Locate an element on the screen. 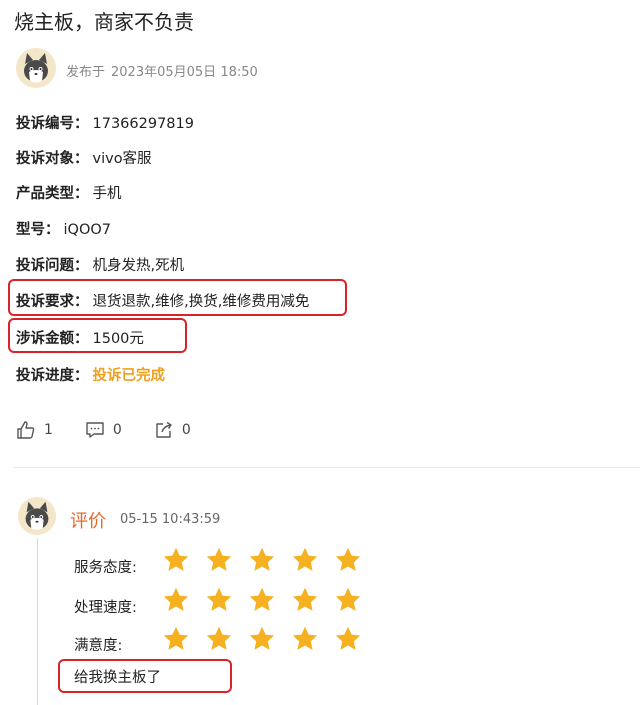 The width and height of the screenshot is (640, 705). comment-button: 0 is located at coordinates (103, 430).